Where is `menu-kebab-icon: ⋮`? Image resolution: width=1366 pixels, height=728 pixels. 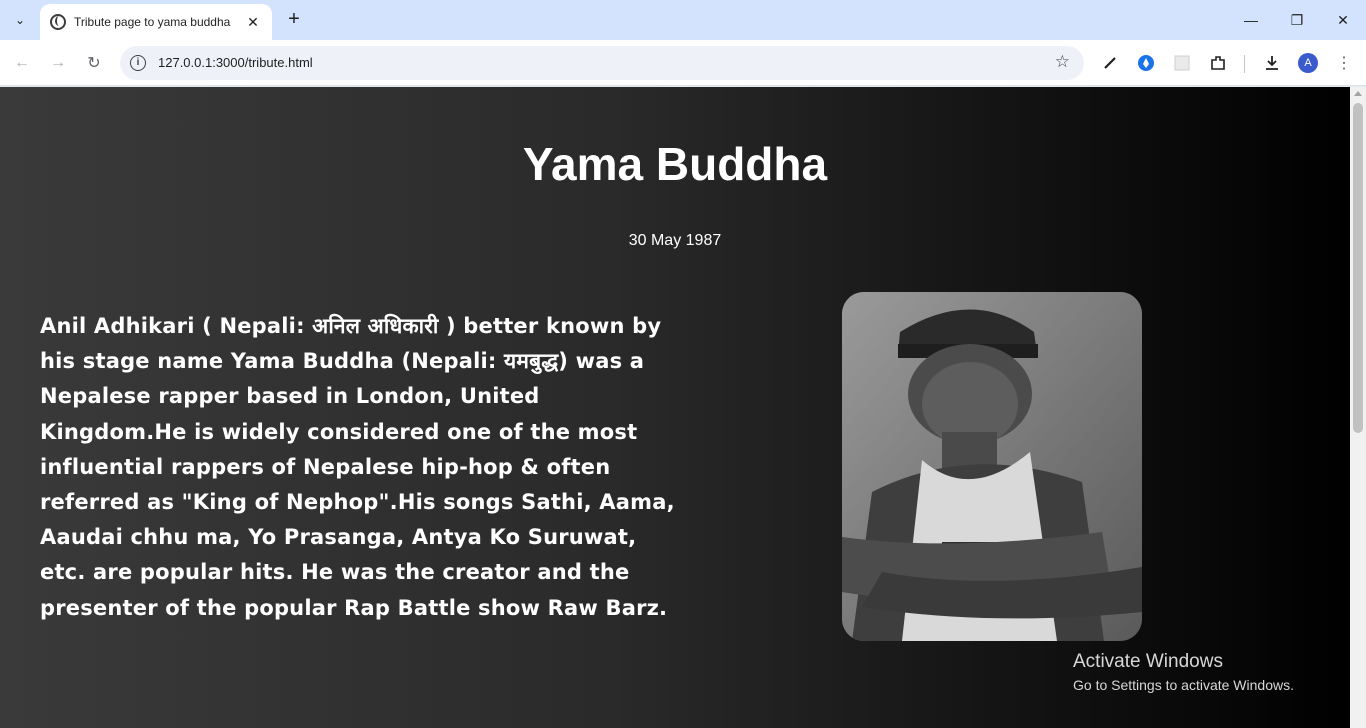 menu-kebab-icon: ⋮ is located at coordinates (1344, 63).